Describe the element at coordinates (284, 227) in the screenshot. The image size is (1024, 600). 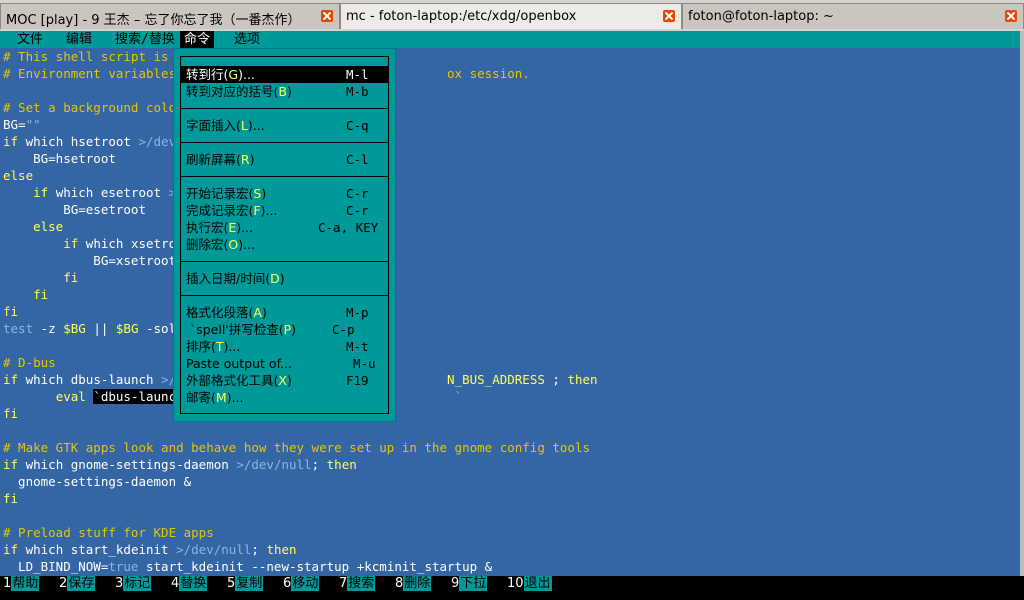
I see `menu-item: 执行宏(E)... C-a, KEY` at that location.